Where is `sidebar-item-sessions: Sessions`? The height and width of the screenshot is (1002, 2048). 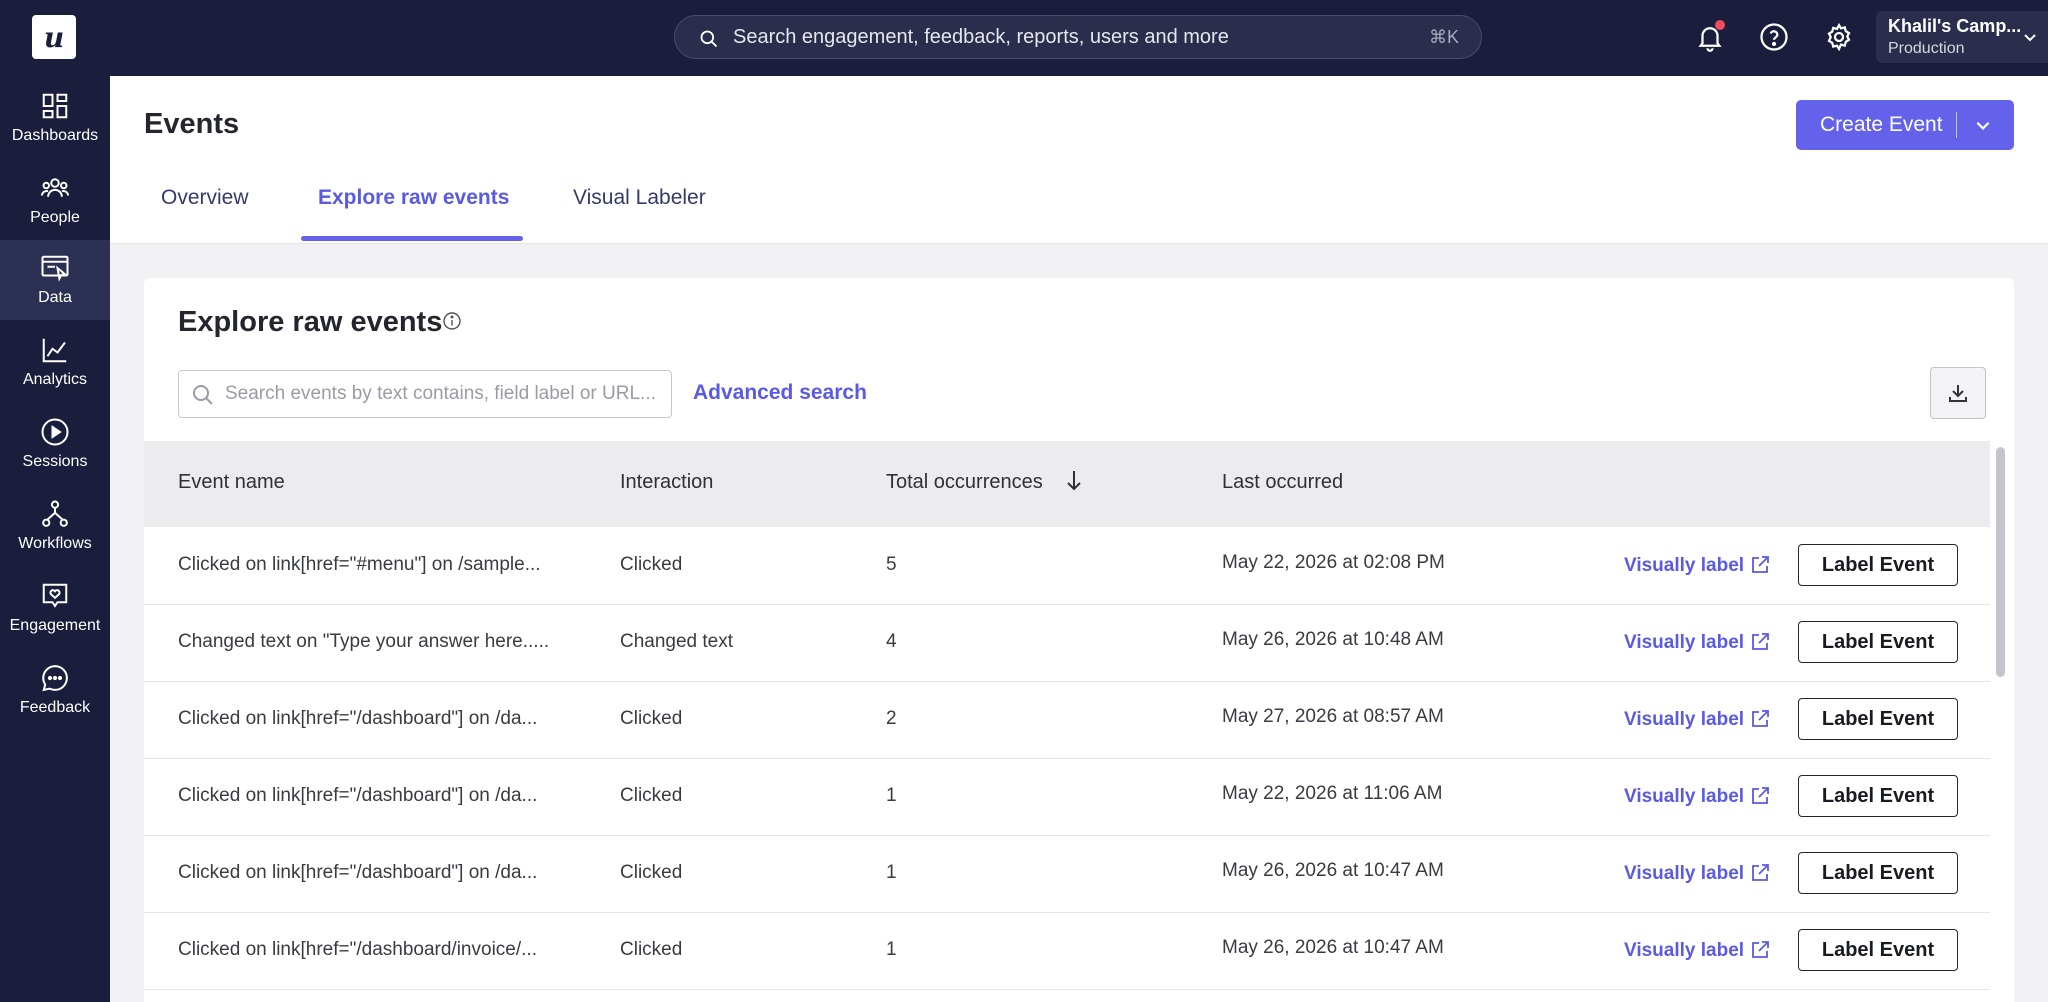
sidebar-item-sessions: Sessions is located at coordinates (55, 444).